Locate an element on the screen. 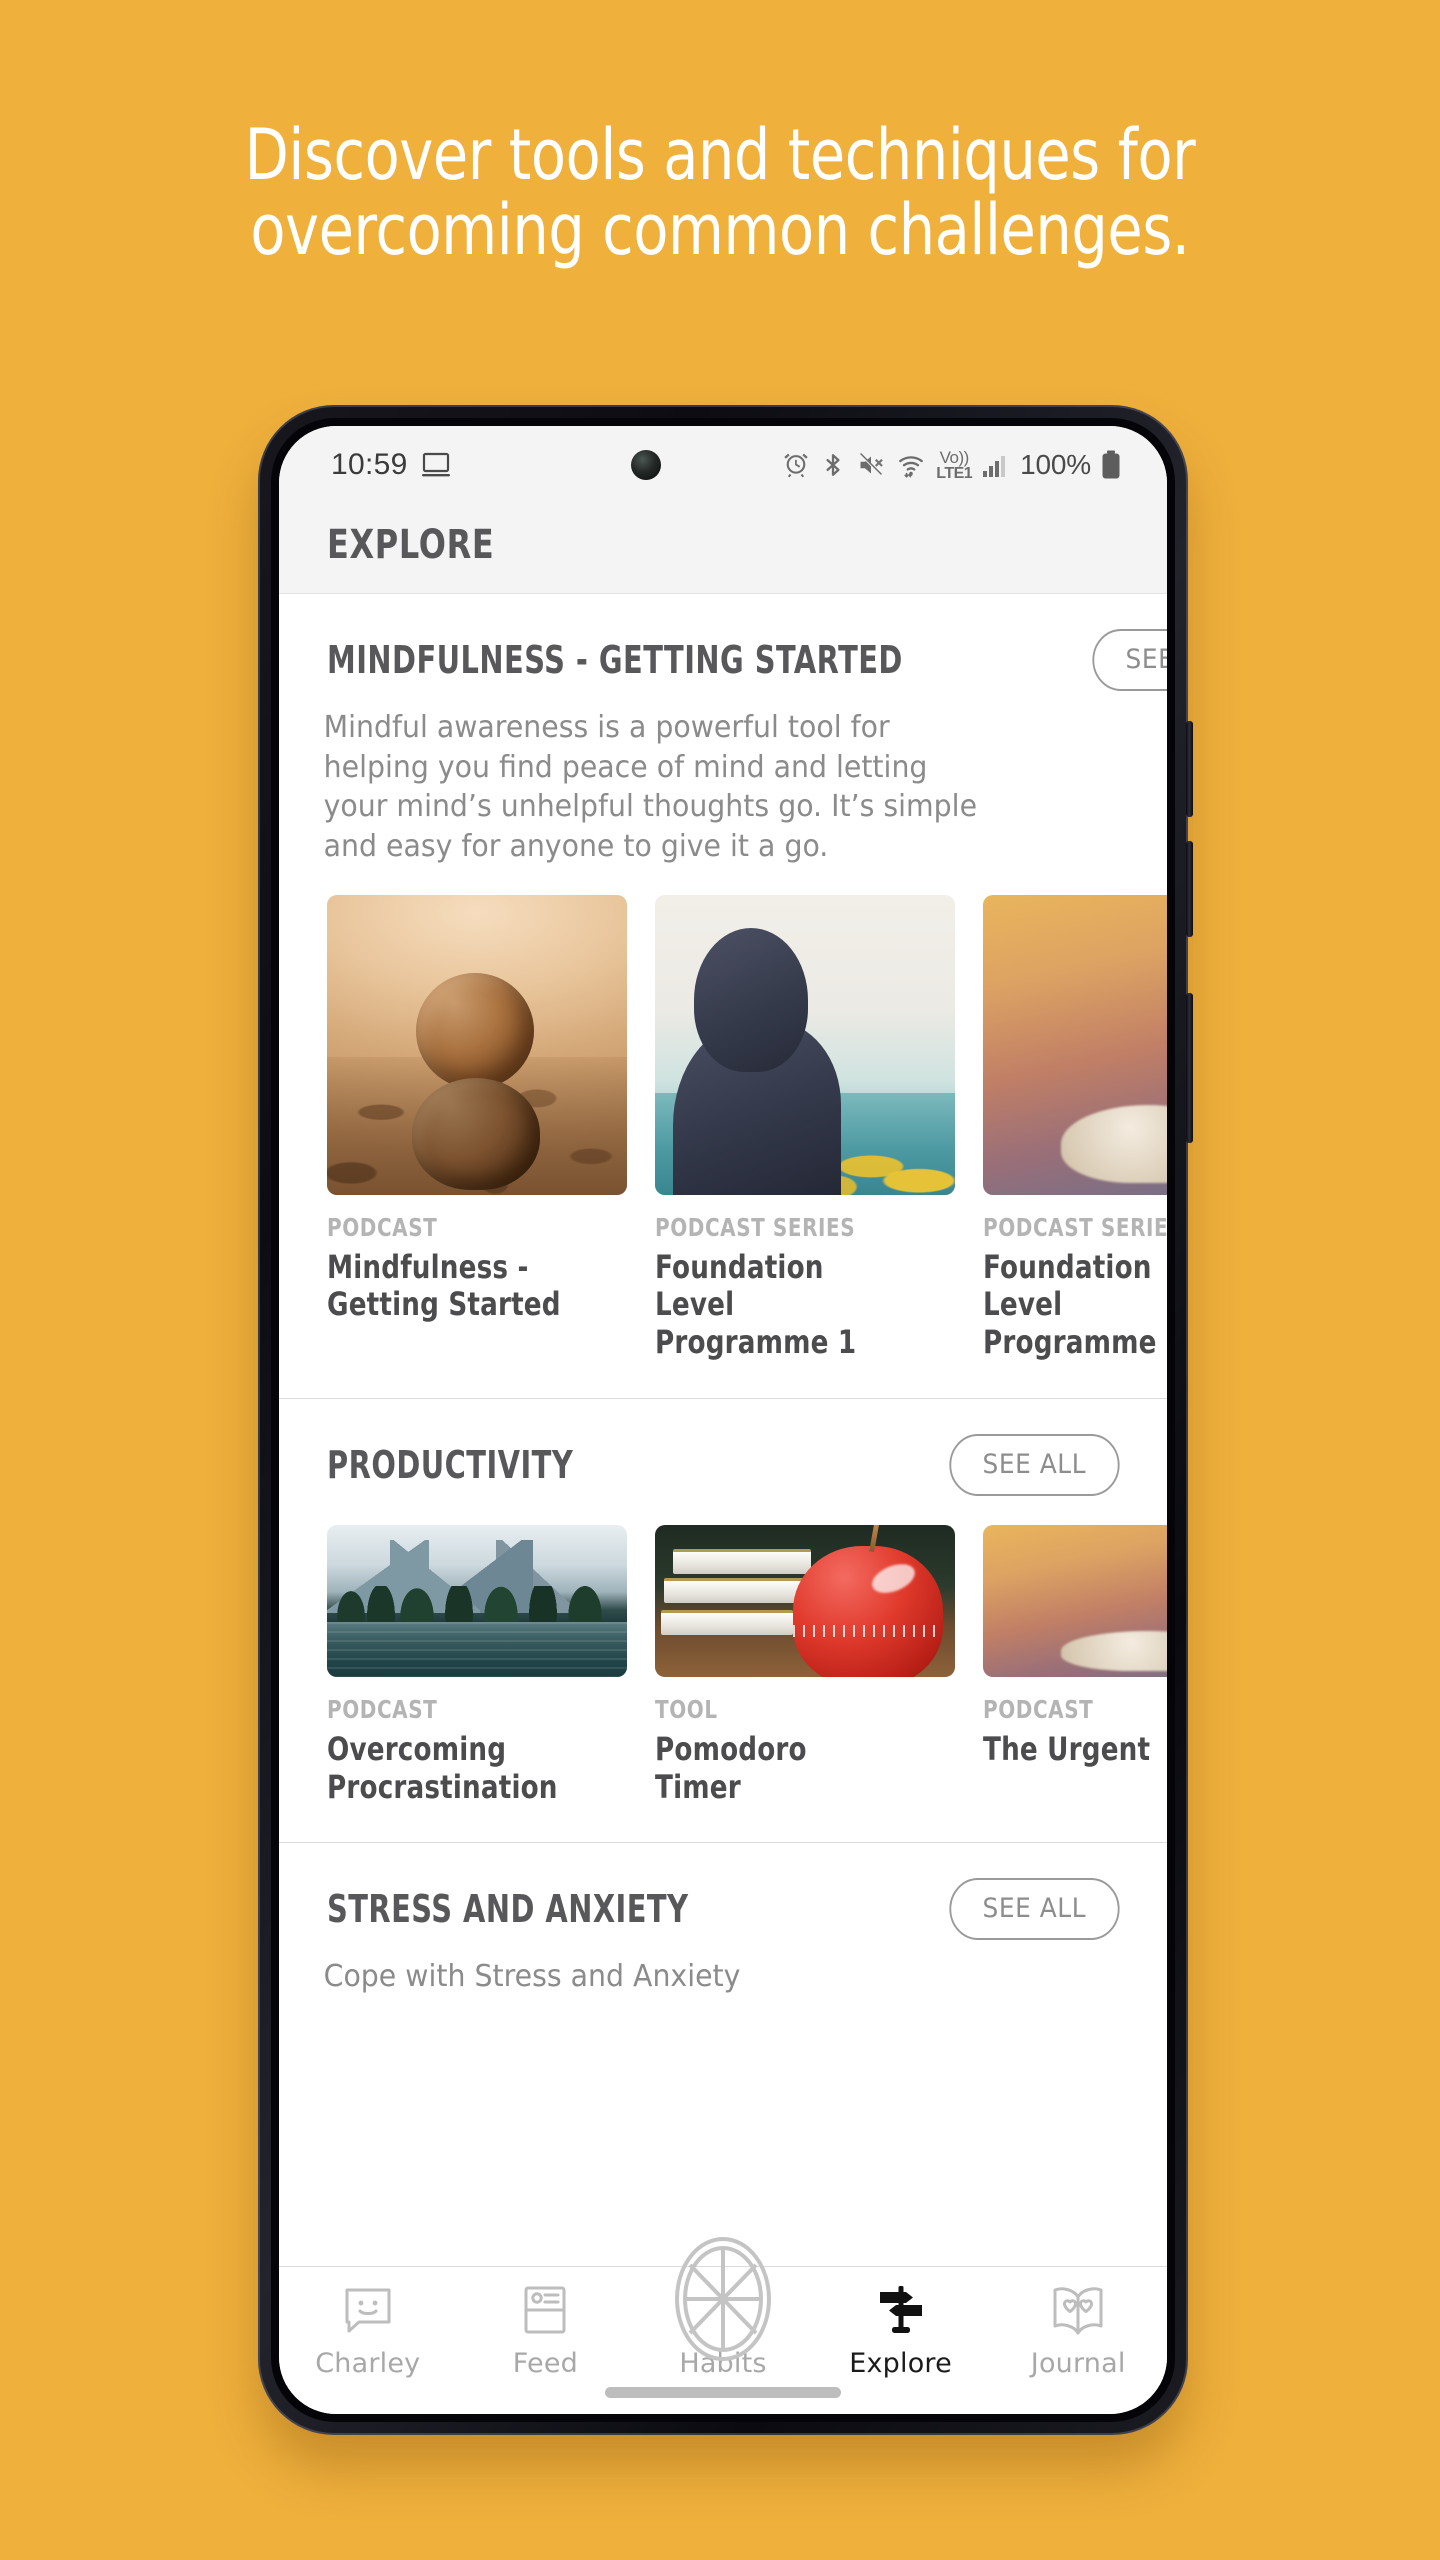  list-item: PODCAST The Urgent is located at coordinates (1075, 1665).